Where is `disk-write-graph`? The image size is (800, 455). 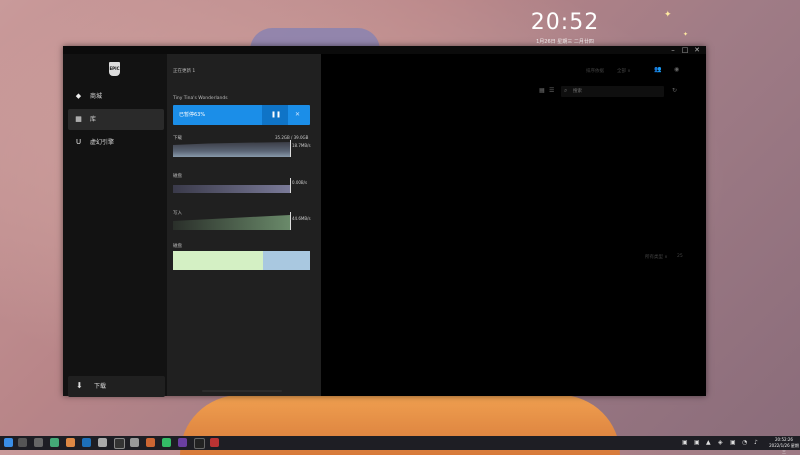 disk-write-graph is located at coordinates (231, 222).